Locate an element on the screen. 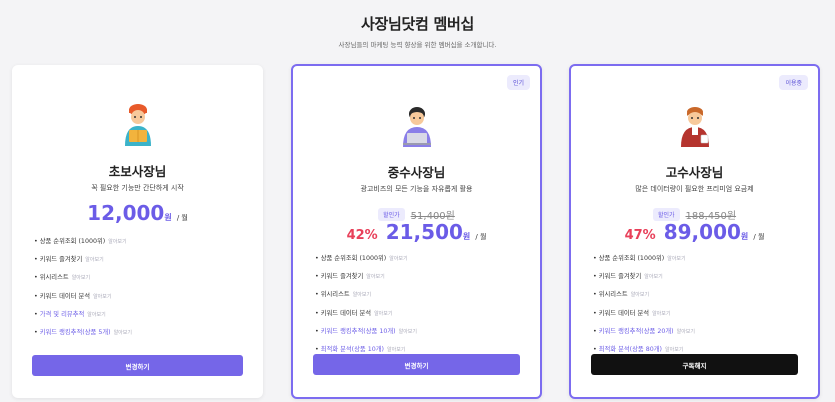  intermediate-laptop-avatar-icon is located at coordinates (416, 127).